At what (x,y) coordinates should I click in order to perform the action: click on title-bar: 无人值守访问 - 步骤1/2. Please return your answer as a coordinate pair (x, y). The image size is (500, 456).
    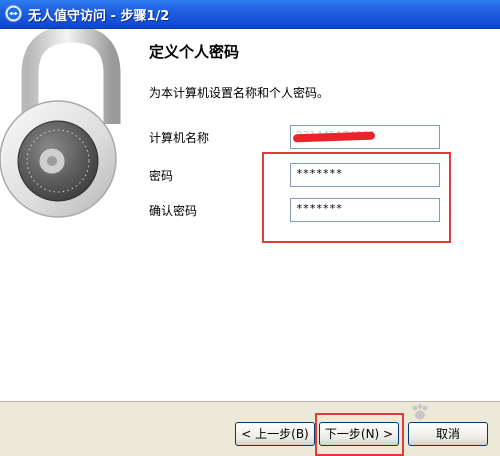
    Looking at the image, I should click on (250, 14).